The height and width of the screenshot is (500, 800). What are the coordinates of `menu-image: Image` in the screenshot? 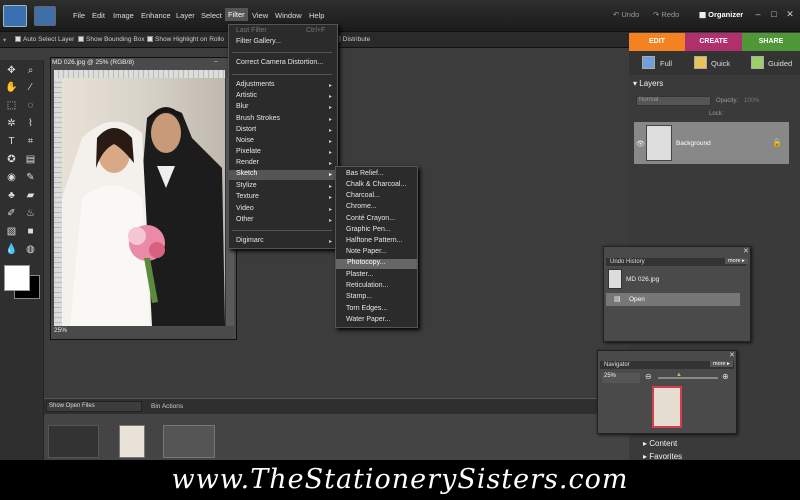 It's located at (123, 15).